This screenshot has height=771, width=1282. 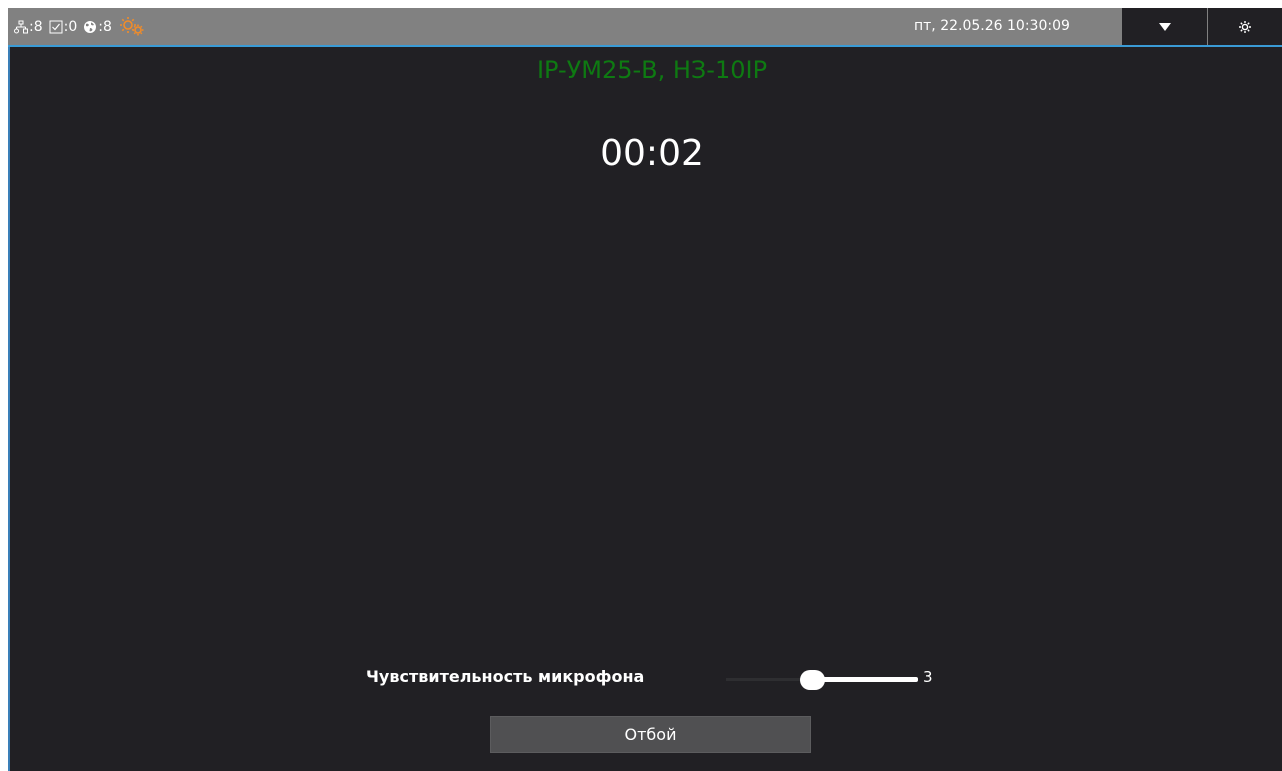 What do you see at coordinates (56, 26) in the screenshot?
I see `checkbox-icon` at bounding box center [56, 26].